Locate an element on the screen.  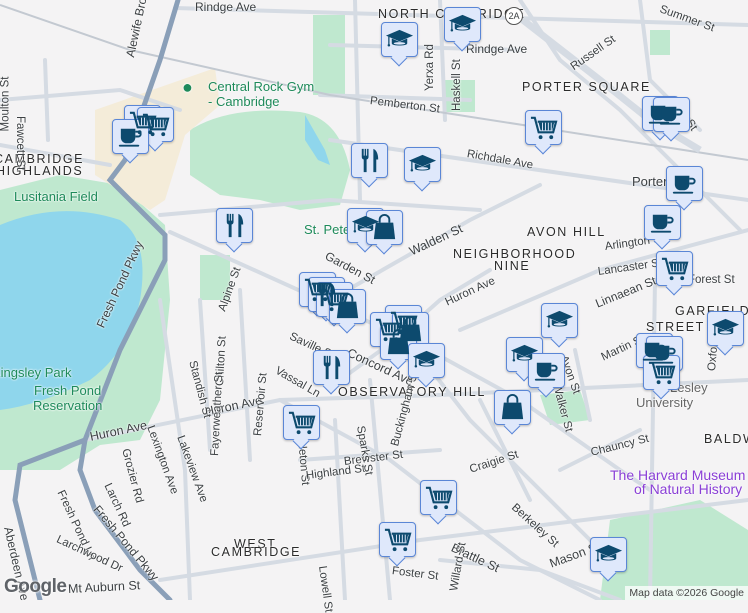
map-attribution: Map data ©2026 Google is located at coordinates (686, 593).